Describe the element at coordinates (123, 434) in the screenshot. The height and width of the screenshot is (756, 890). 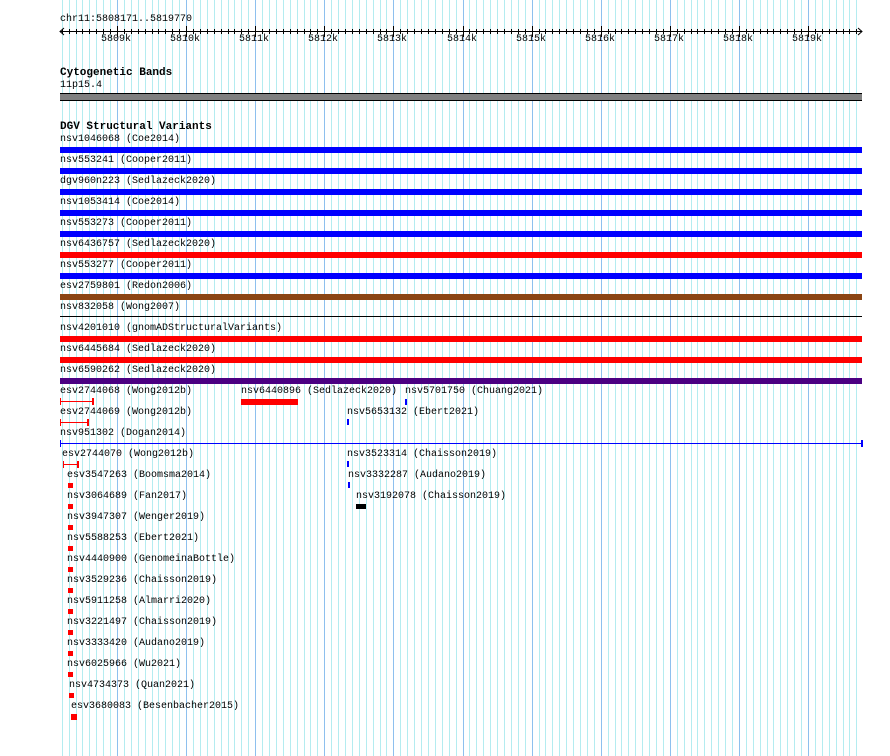
I see `variant-label: nsv951302 (Dogan2014)` at that location.